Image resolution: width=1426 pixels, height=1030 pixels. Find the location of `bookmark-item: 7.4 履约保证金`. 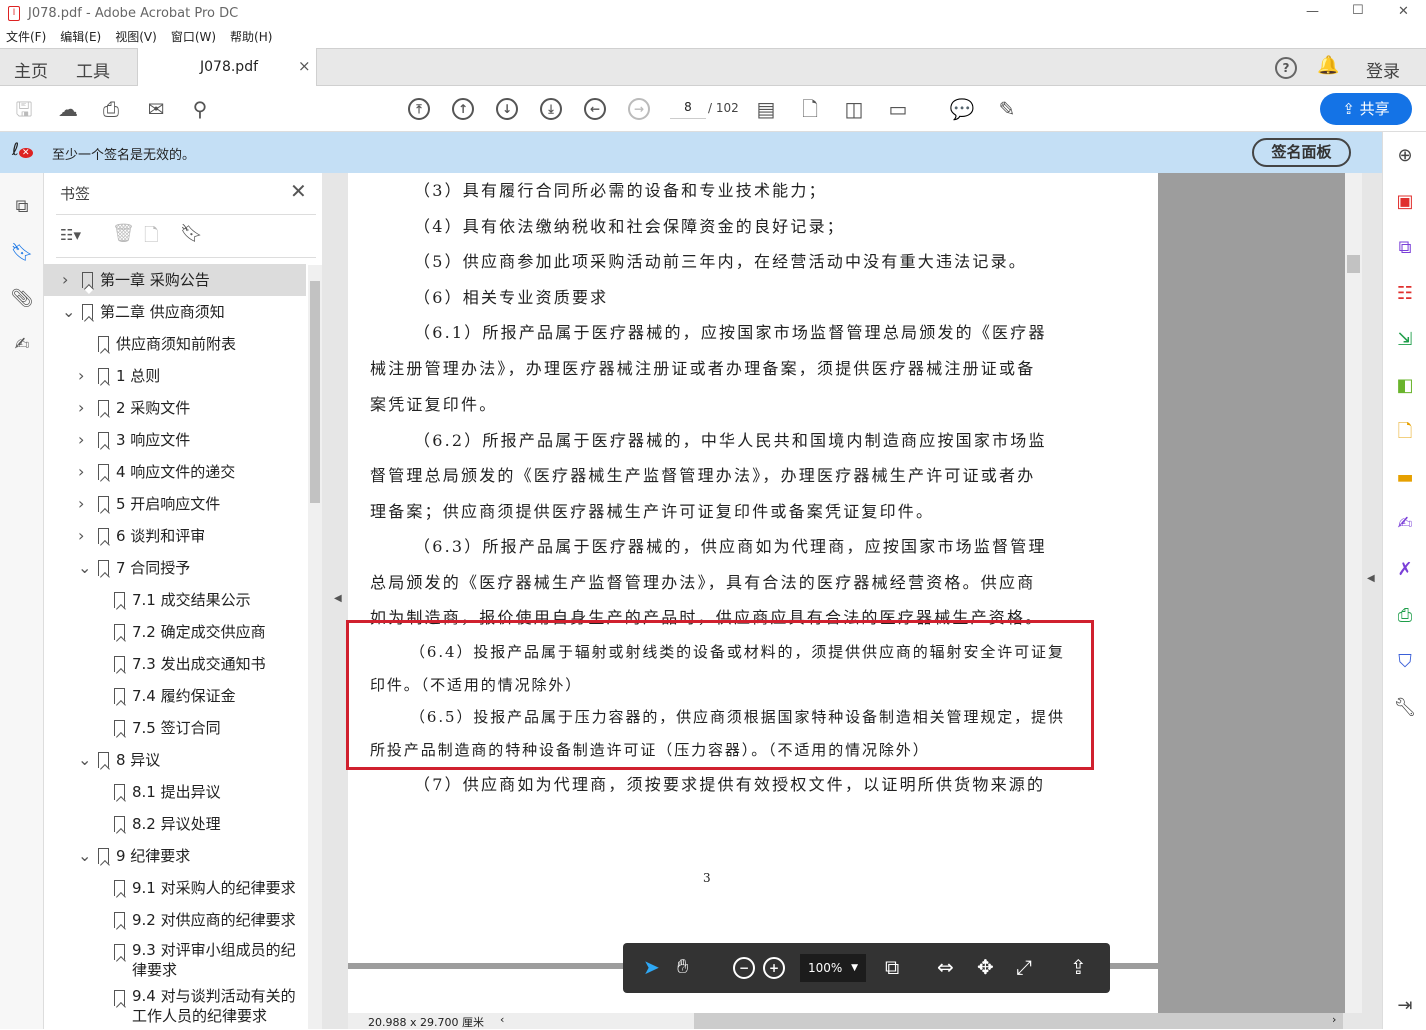

bookmark-item: 7.4 履约保证金 is located at coordinates (175, 696).